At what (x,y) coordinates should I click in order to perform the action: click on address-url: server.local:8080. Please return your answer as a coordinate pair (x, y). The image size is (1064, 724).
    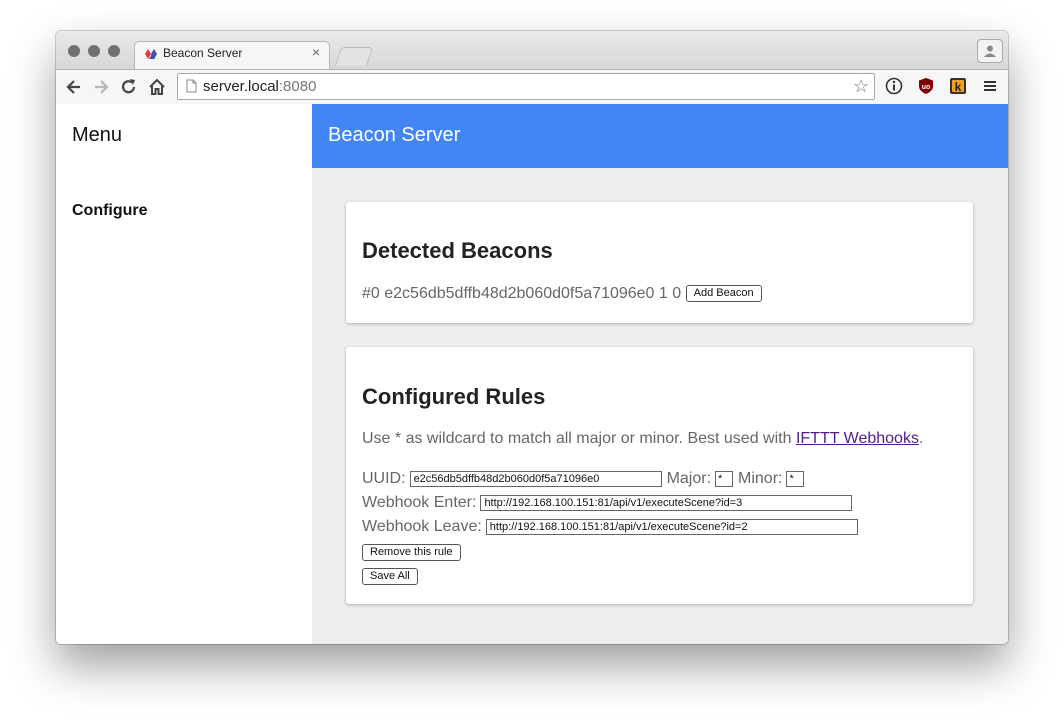
    Looking at the image, I should click on (259, 86).